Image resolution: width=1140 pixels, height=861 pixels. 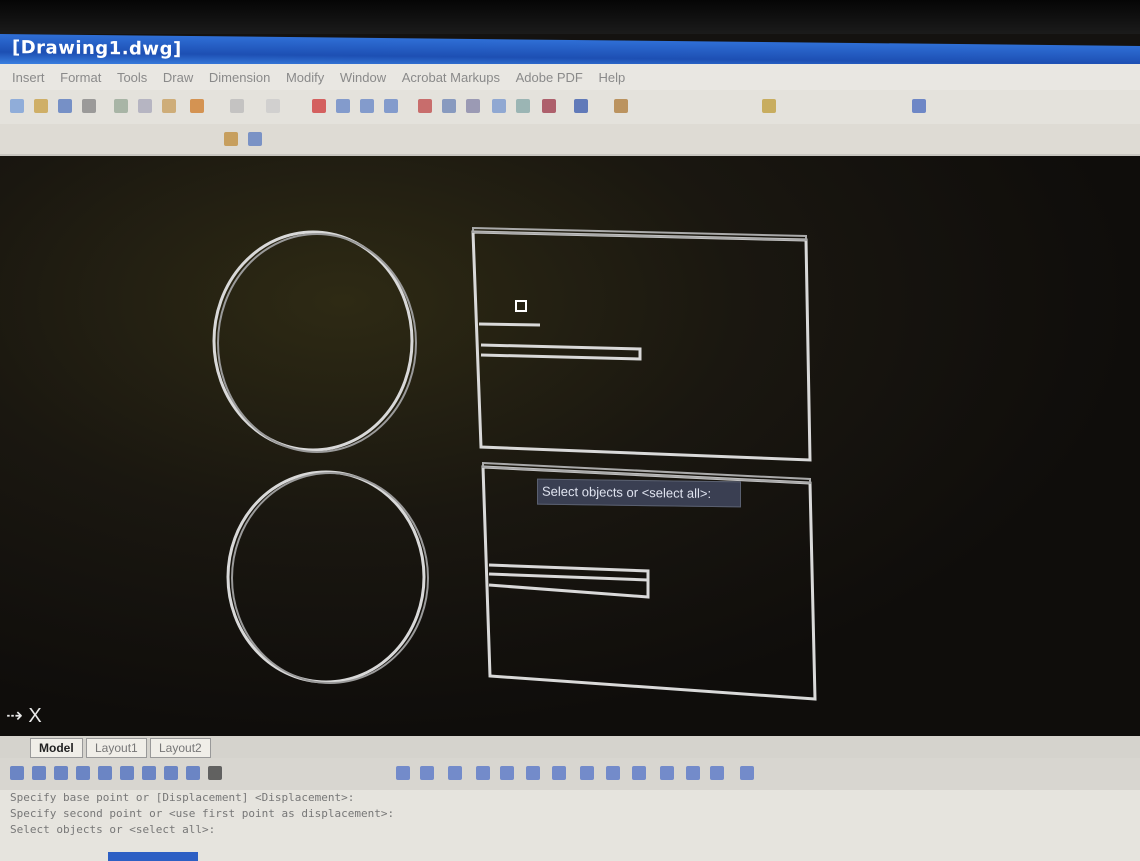 What do you see at coordinates (570, 774) in the screenshot?
I see `draw-toolbar` at bounding box center [570, 774].